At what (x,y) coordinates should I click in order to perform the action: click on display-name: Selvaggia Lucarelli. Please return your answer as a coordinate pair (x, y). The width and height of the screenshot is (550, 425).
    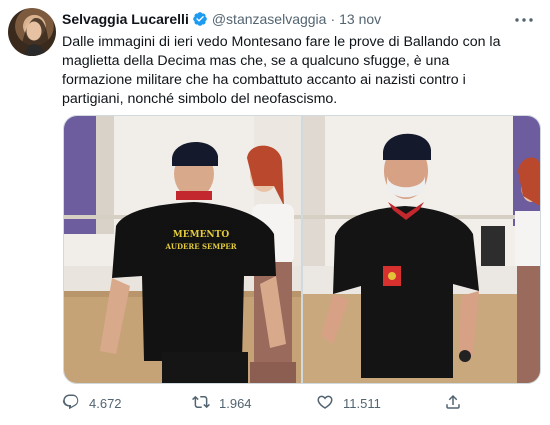
    Looking at the image, I should click on (125, 19).